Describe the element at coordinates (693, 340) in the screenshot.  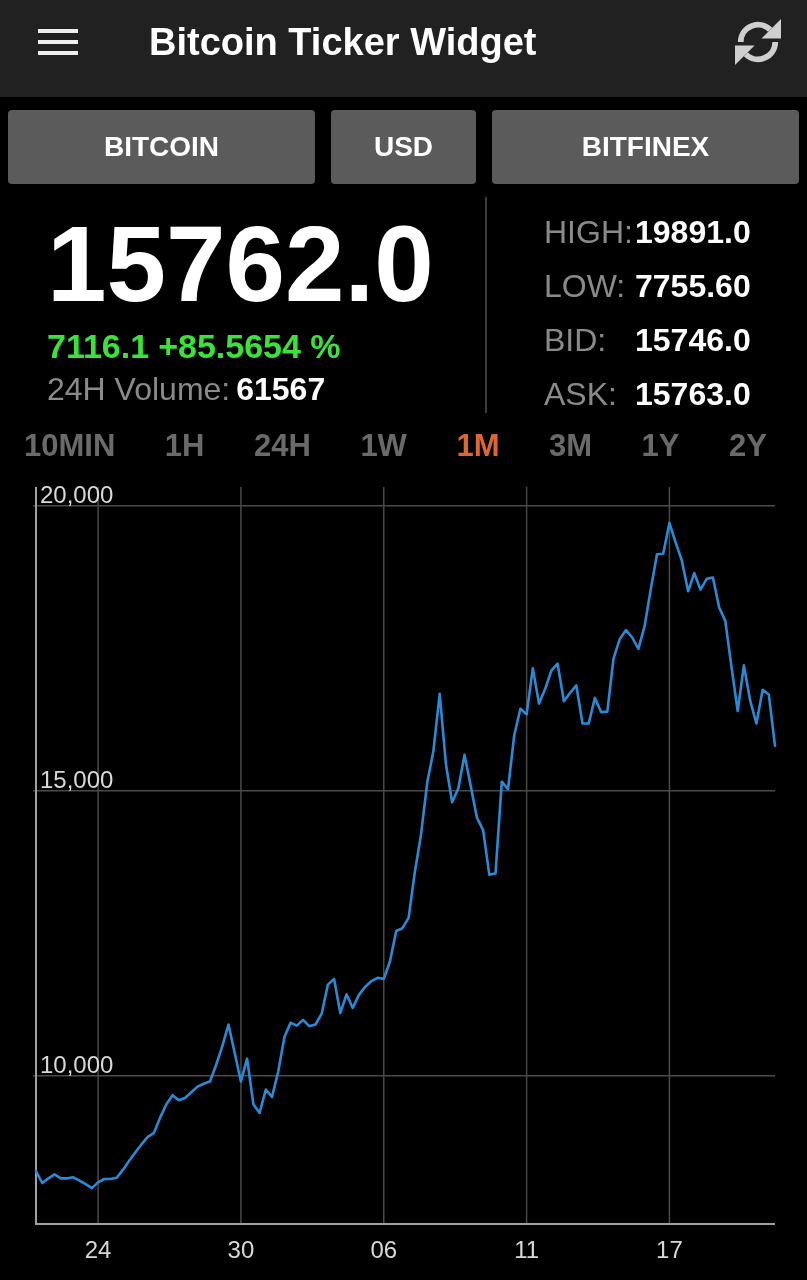
I see `stat-value: 15746.0` at that location.